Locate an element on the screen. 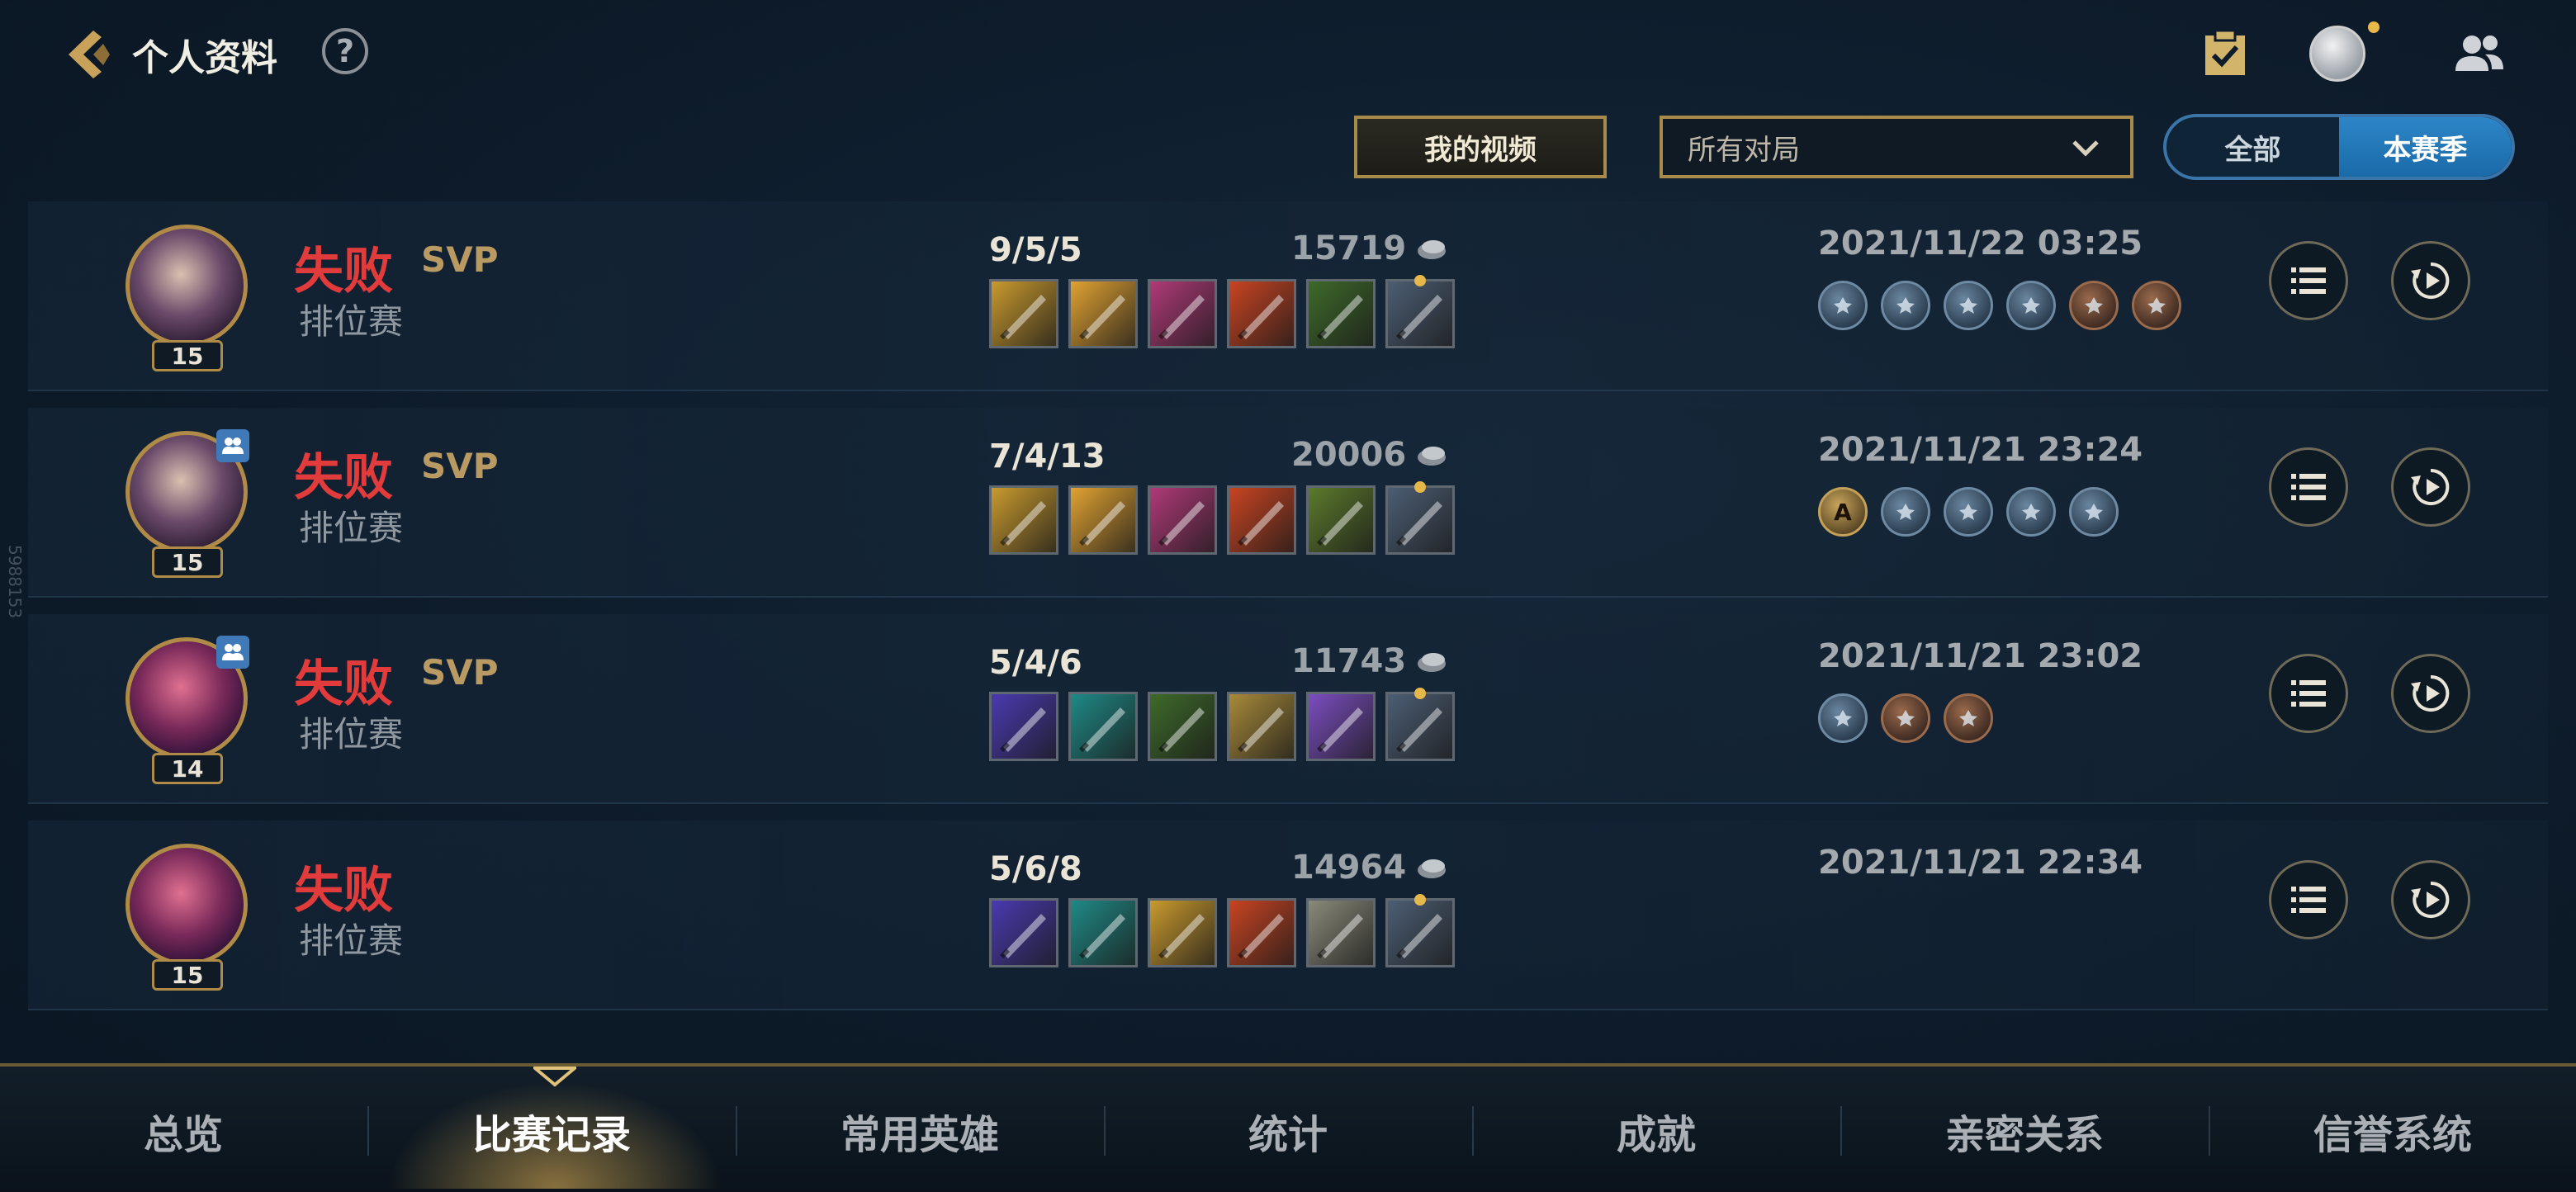 Image resolution: width=2576 pixels, height=1192 pixels. toggle-this-season: 本赛季 is located at coordinates (2425, 147).